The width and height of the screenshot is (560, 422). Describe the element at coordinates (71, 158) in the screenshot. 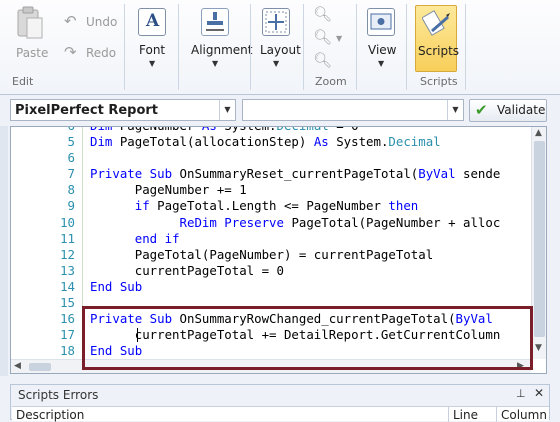

I see `line-number: 6` at that location.